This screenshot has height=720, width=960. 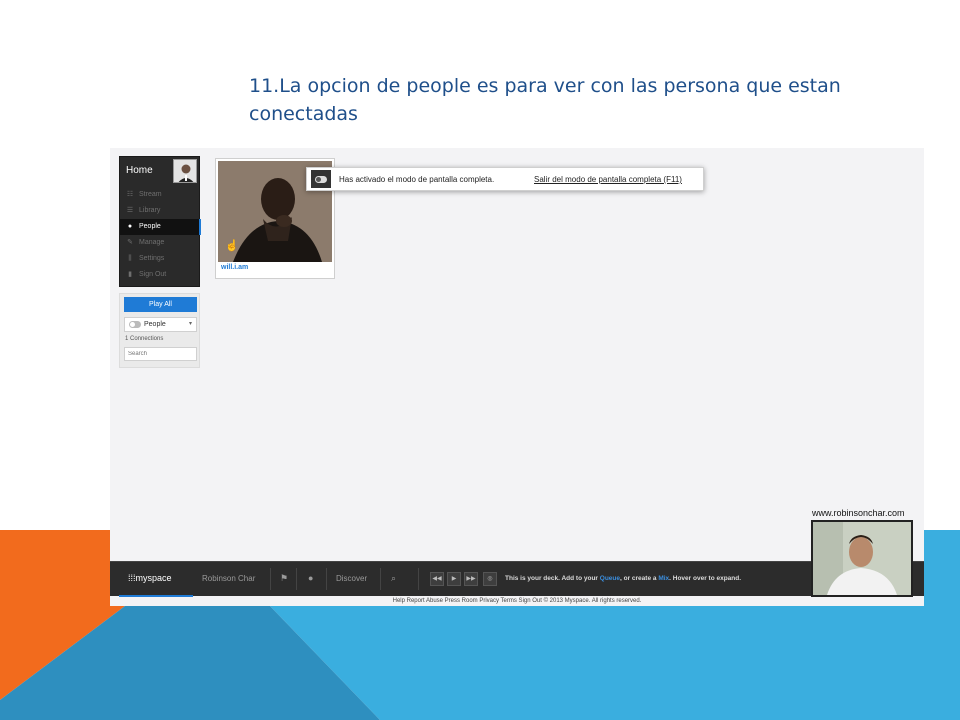 What do you see at coordinates (160, 354) in the screenshot?
I see `search-input` at bounding box center [160, 354].